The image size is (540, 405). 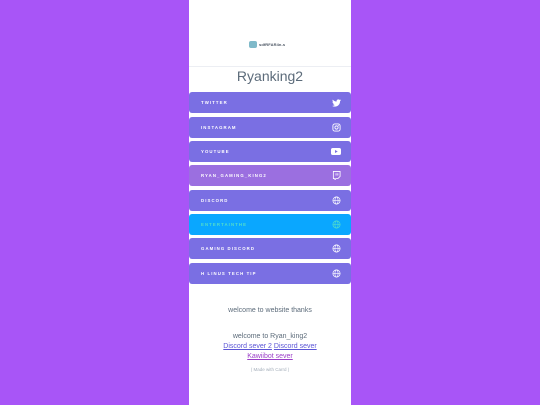 What do you see at coordinates (270, 369) in the screenshot?
I see `made-with-carrd-link: ( Made with Carrd )` at bounding box center [270, 369].